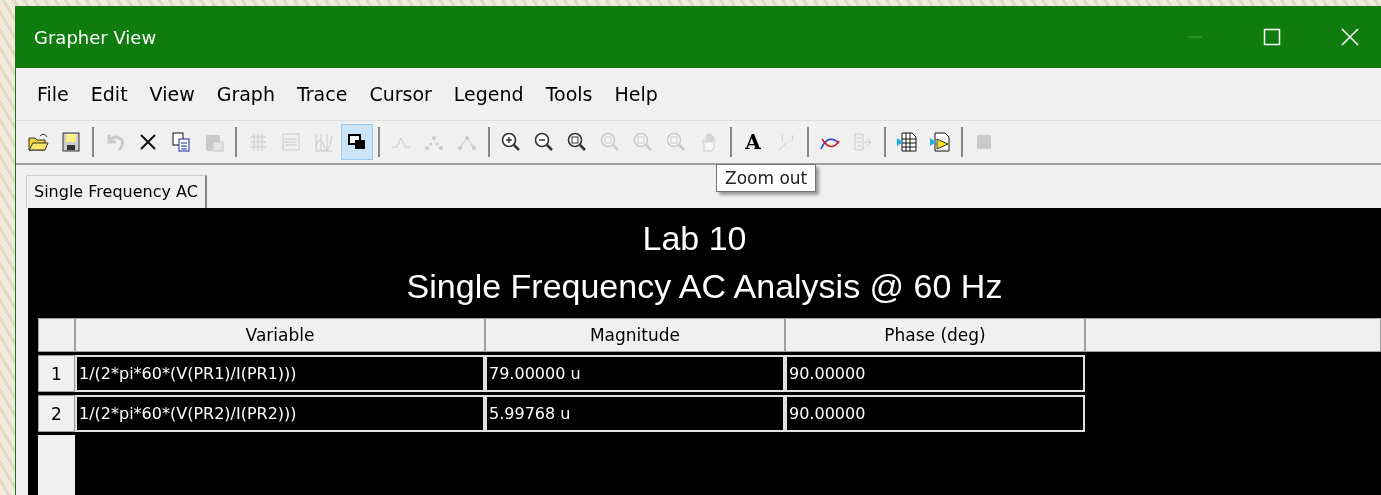 This screenshot has height=495, width=1381. Describe the element at coordinates (488, 94) in the screenshot. I see `menu-item: Legend` at that location.